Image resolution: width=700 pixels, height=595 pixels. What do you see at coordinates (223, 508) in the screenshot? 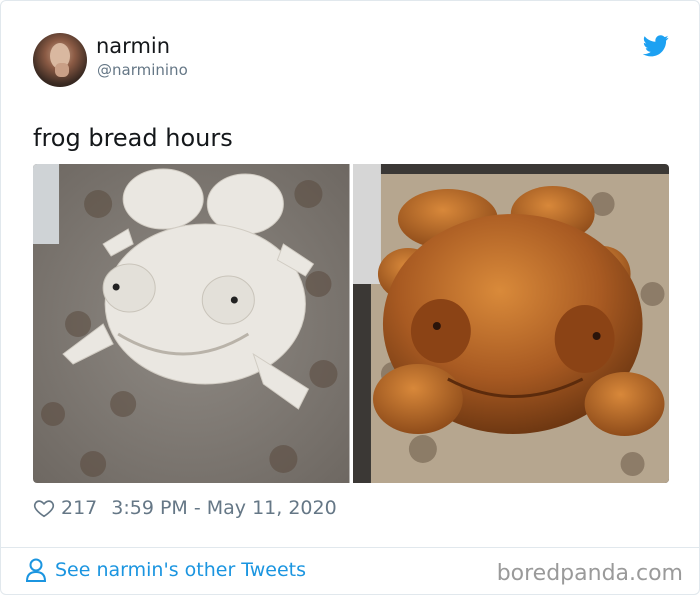
I see `tweet-timestamp: 3:59 PM - May 11, 2020` at bounding box center [223, 508].